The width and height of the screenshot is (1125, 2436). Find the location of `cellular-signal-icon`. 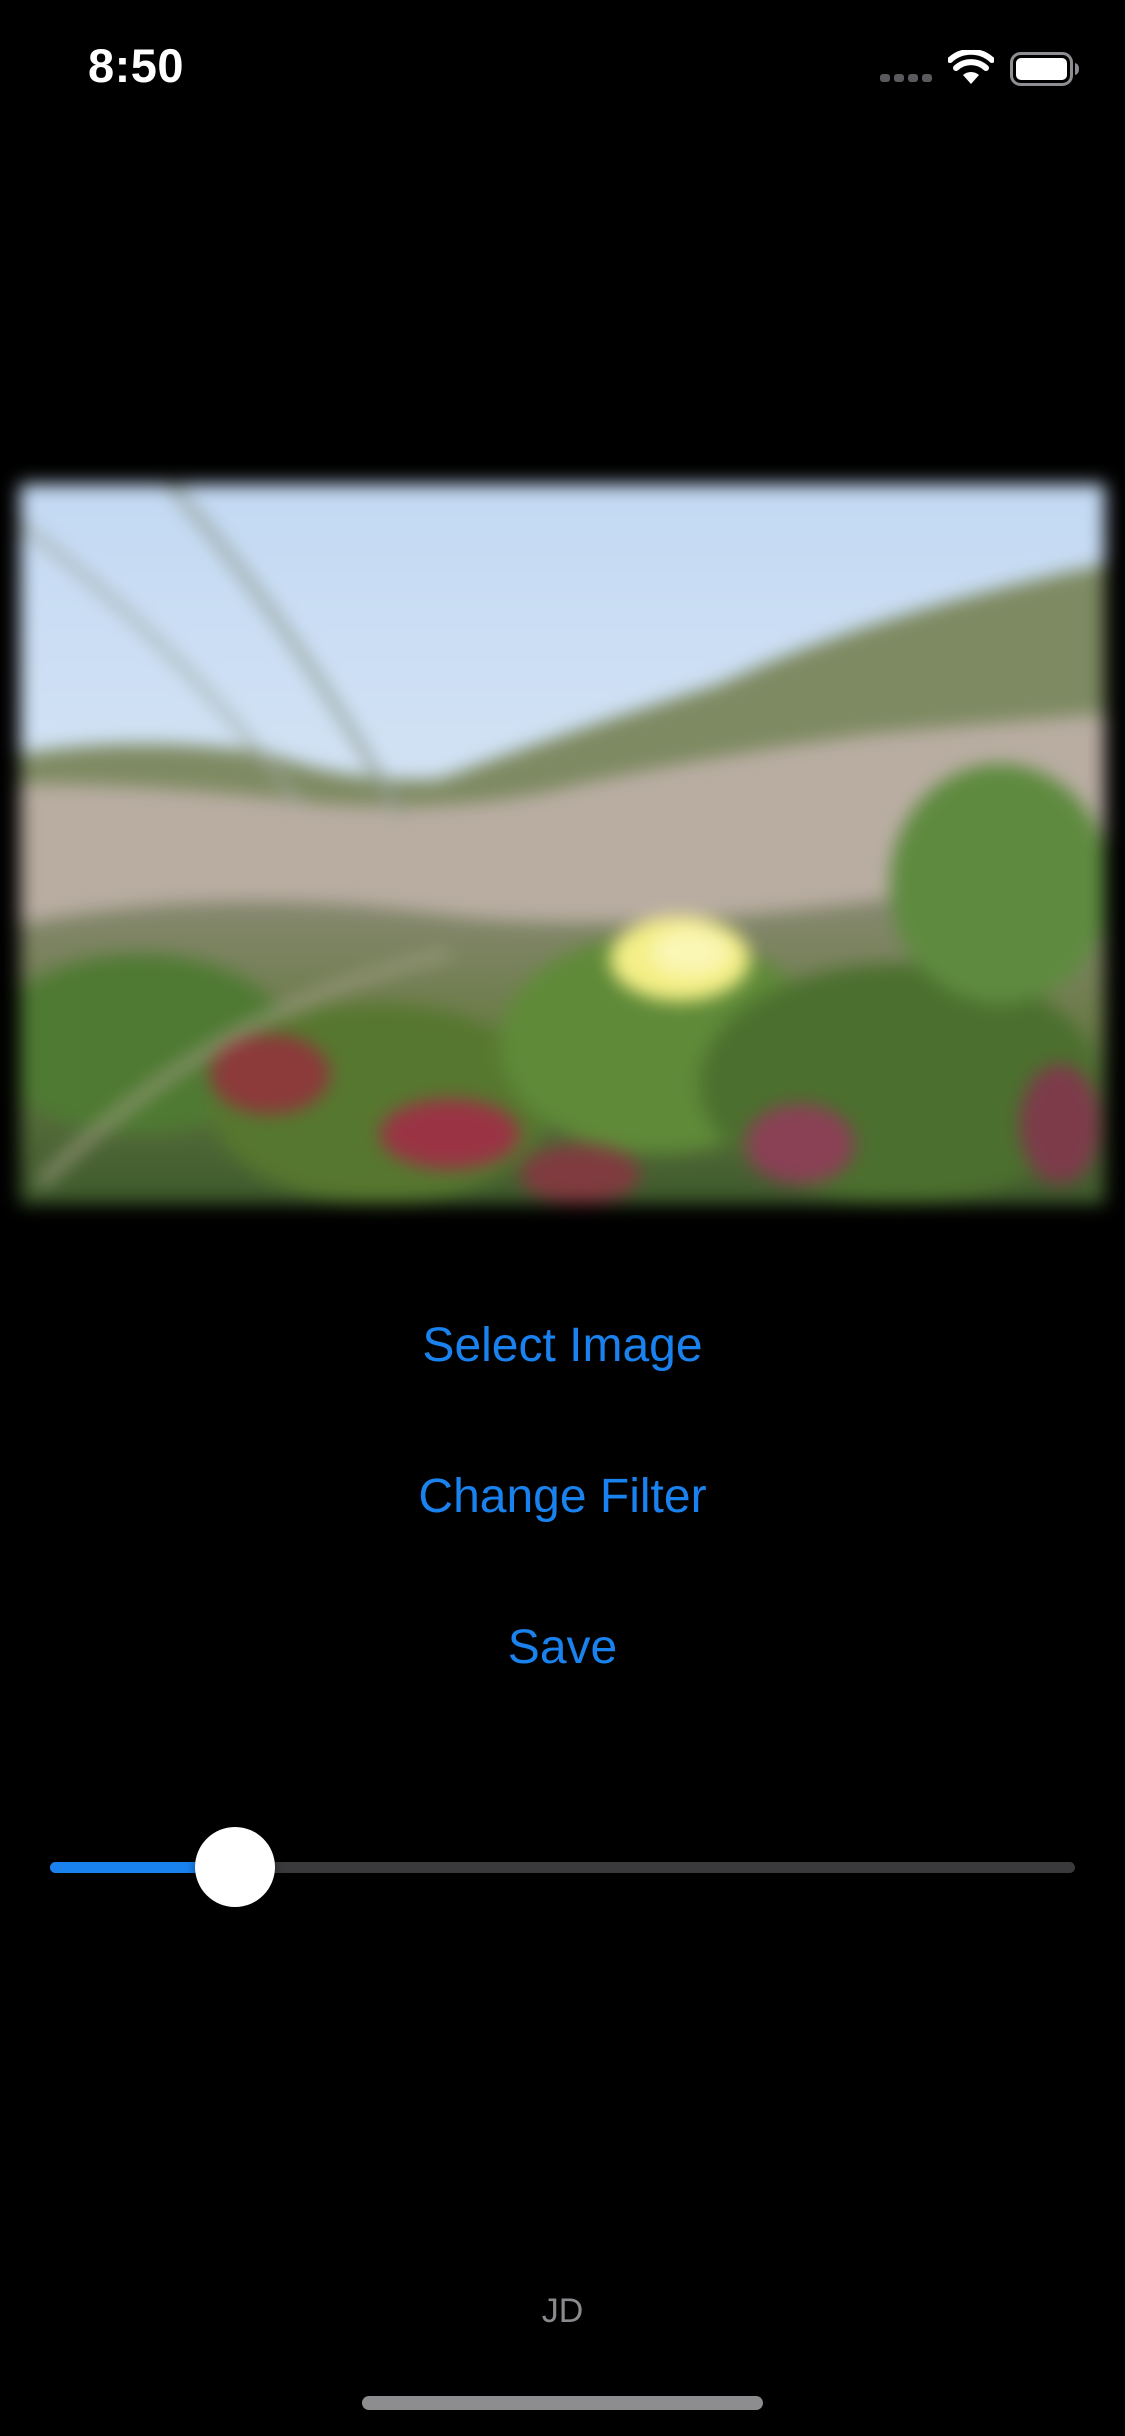

cellular-signal-icon is located at coordinates (906, 79).